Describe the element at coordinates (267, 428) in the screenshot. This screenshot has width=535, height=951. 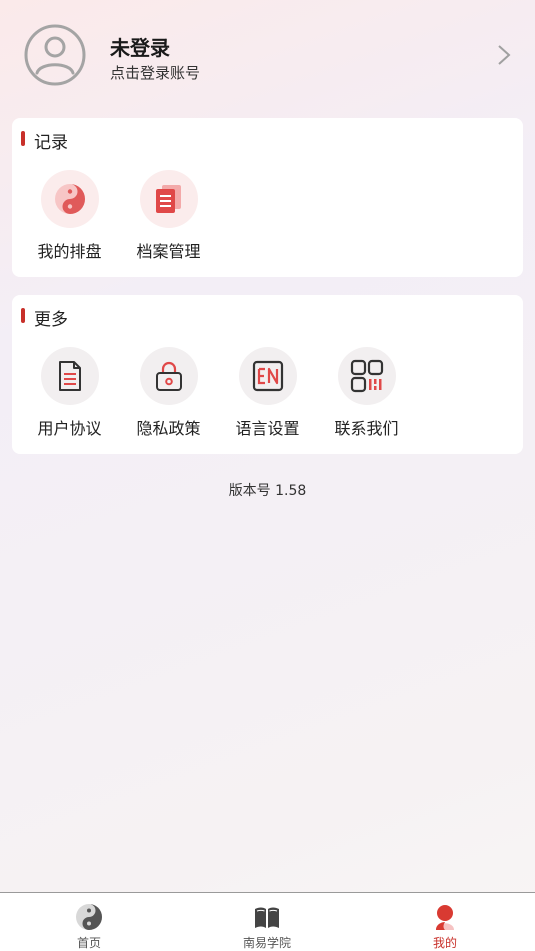
I see `item-label: 语言设置` at that location.